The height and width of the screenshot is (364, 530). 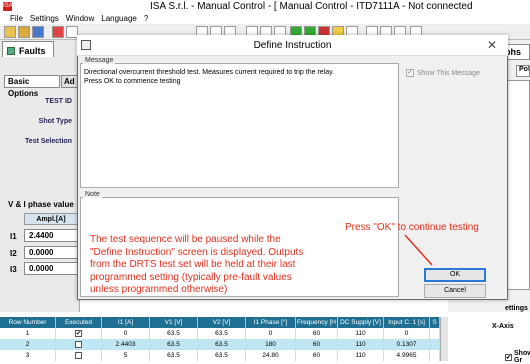 What do you see at coordinates (126, 322) in the screenshot?
I see `col-i1: I1 [A]` at bounding box center [126, 322].